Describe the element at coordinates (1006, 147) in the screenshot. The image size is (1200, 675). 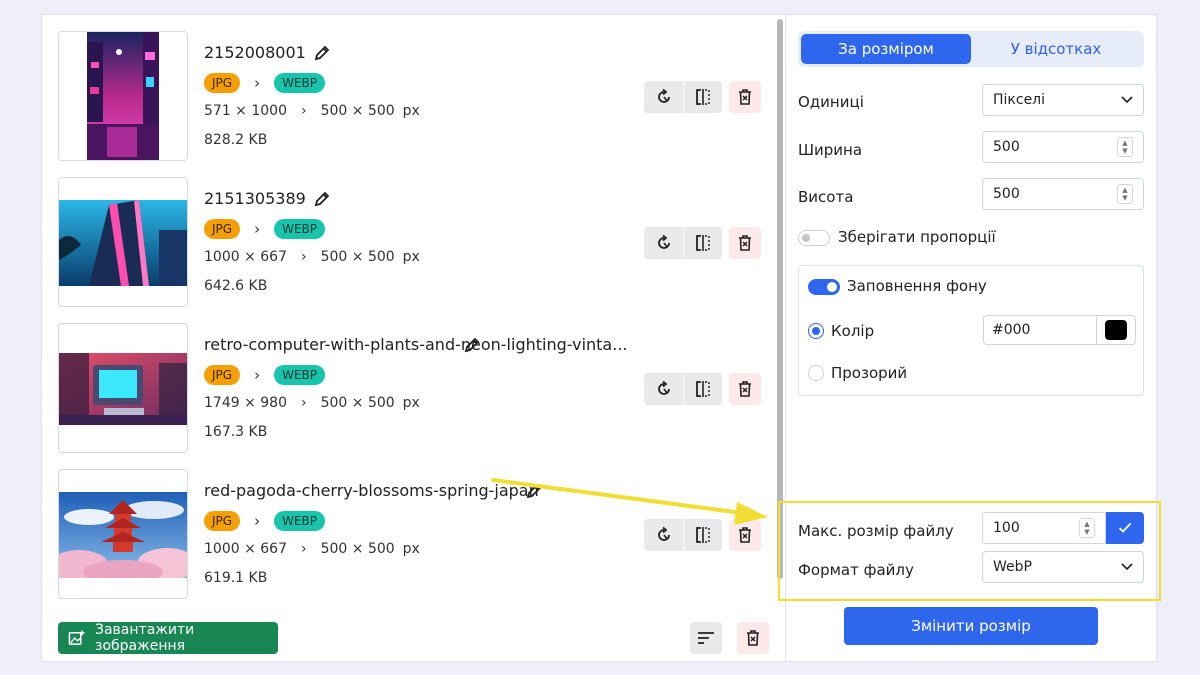
I see `width-value: 500` at that location.